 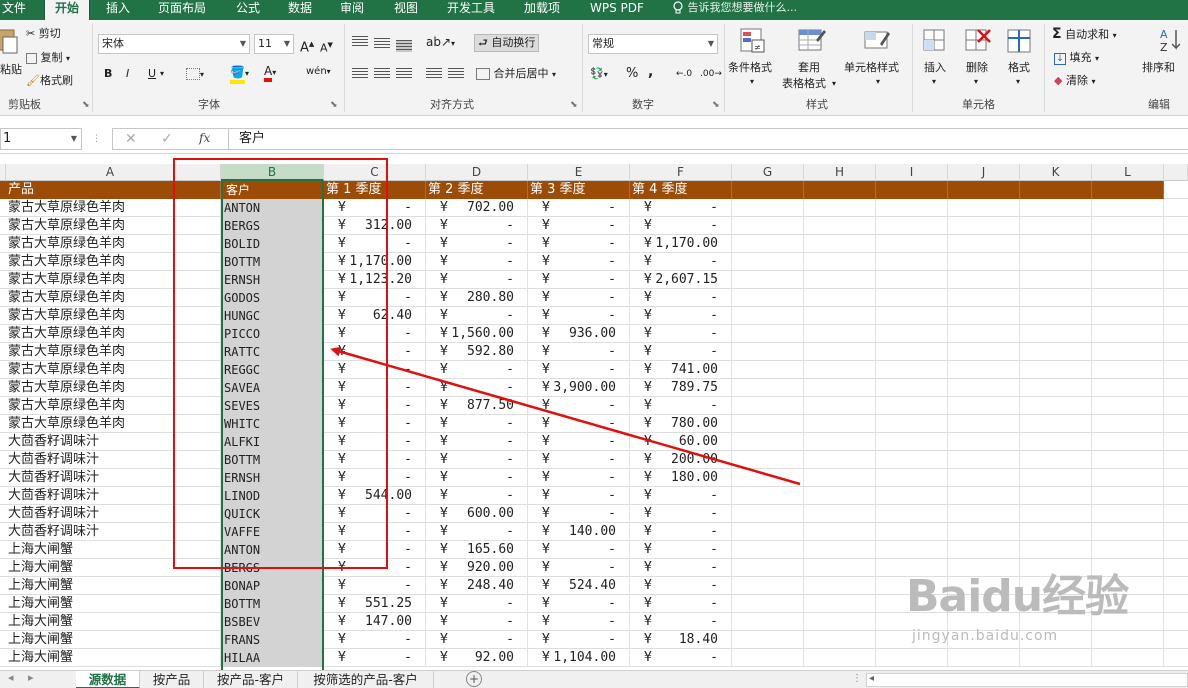 What do you see at coordinates (307, 46) in the screenshot?
I see `grow-font-button: A▲` at bounding box center [307, 46].